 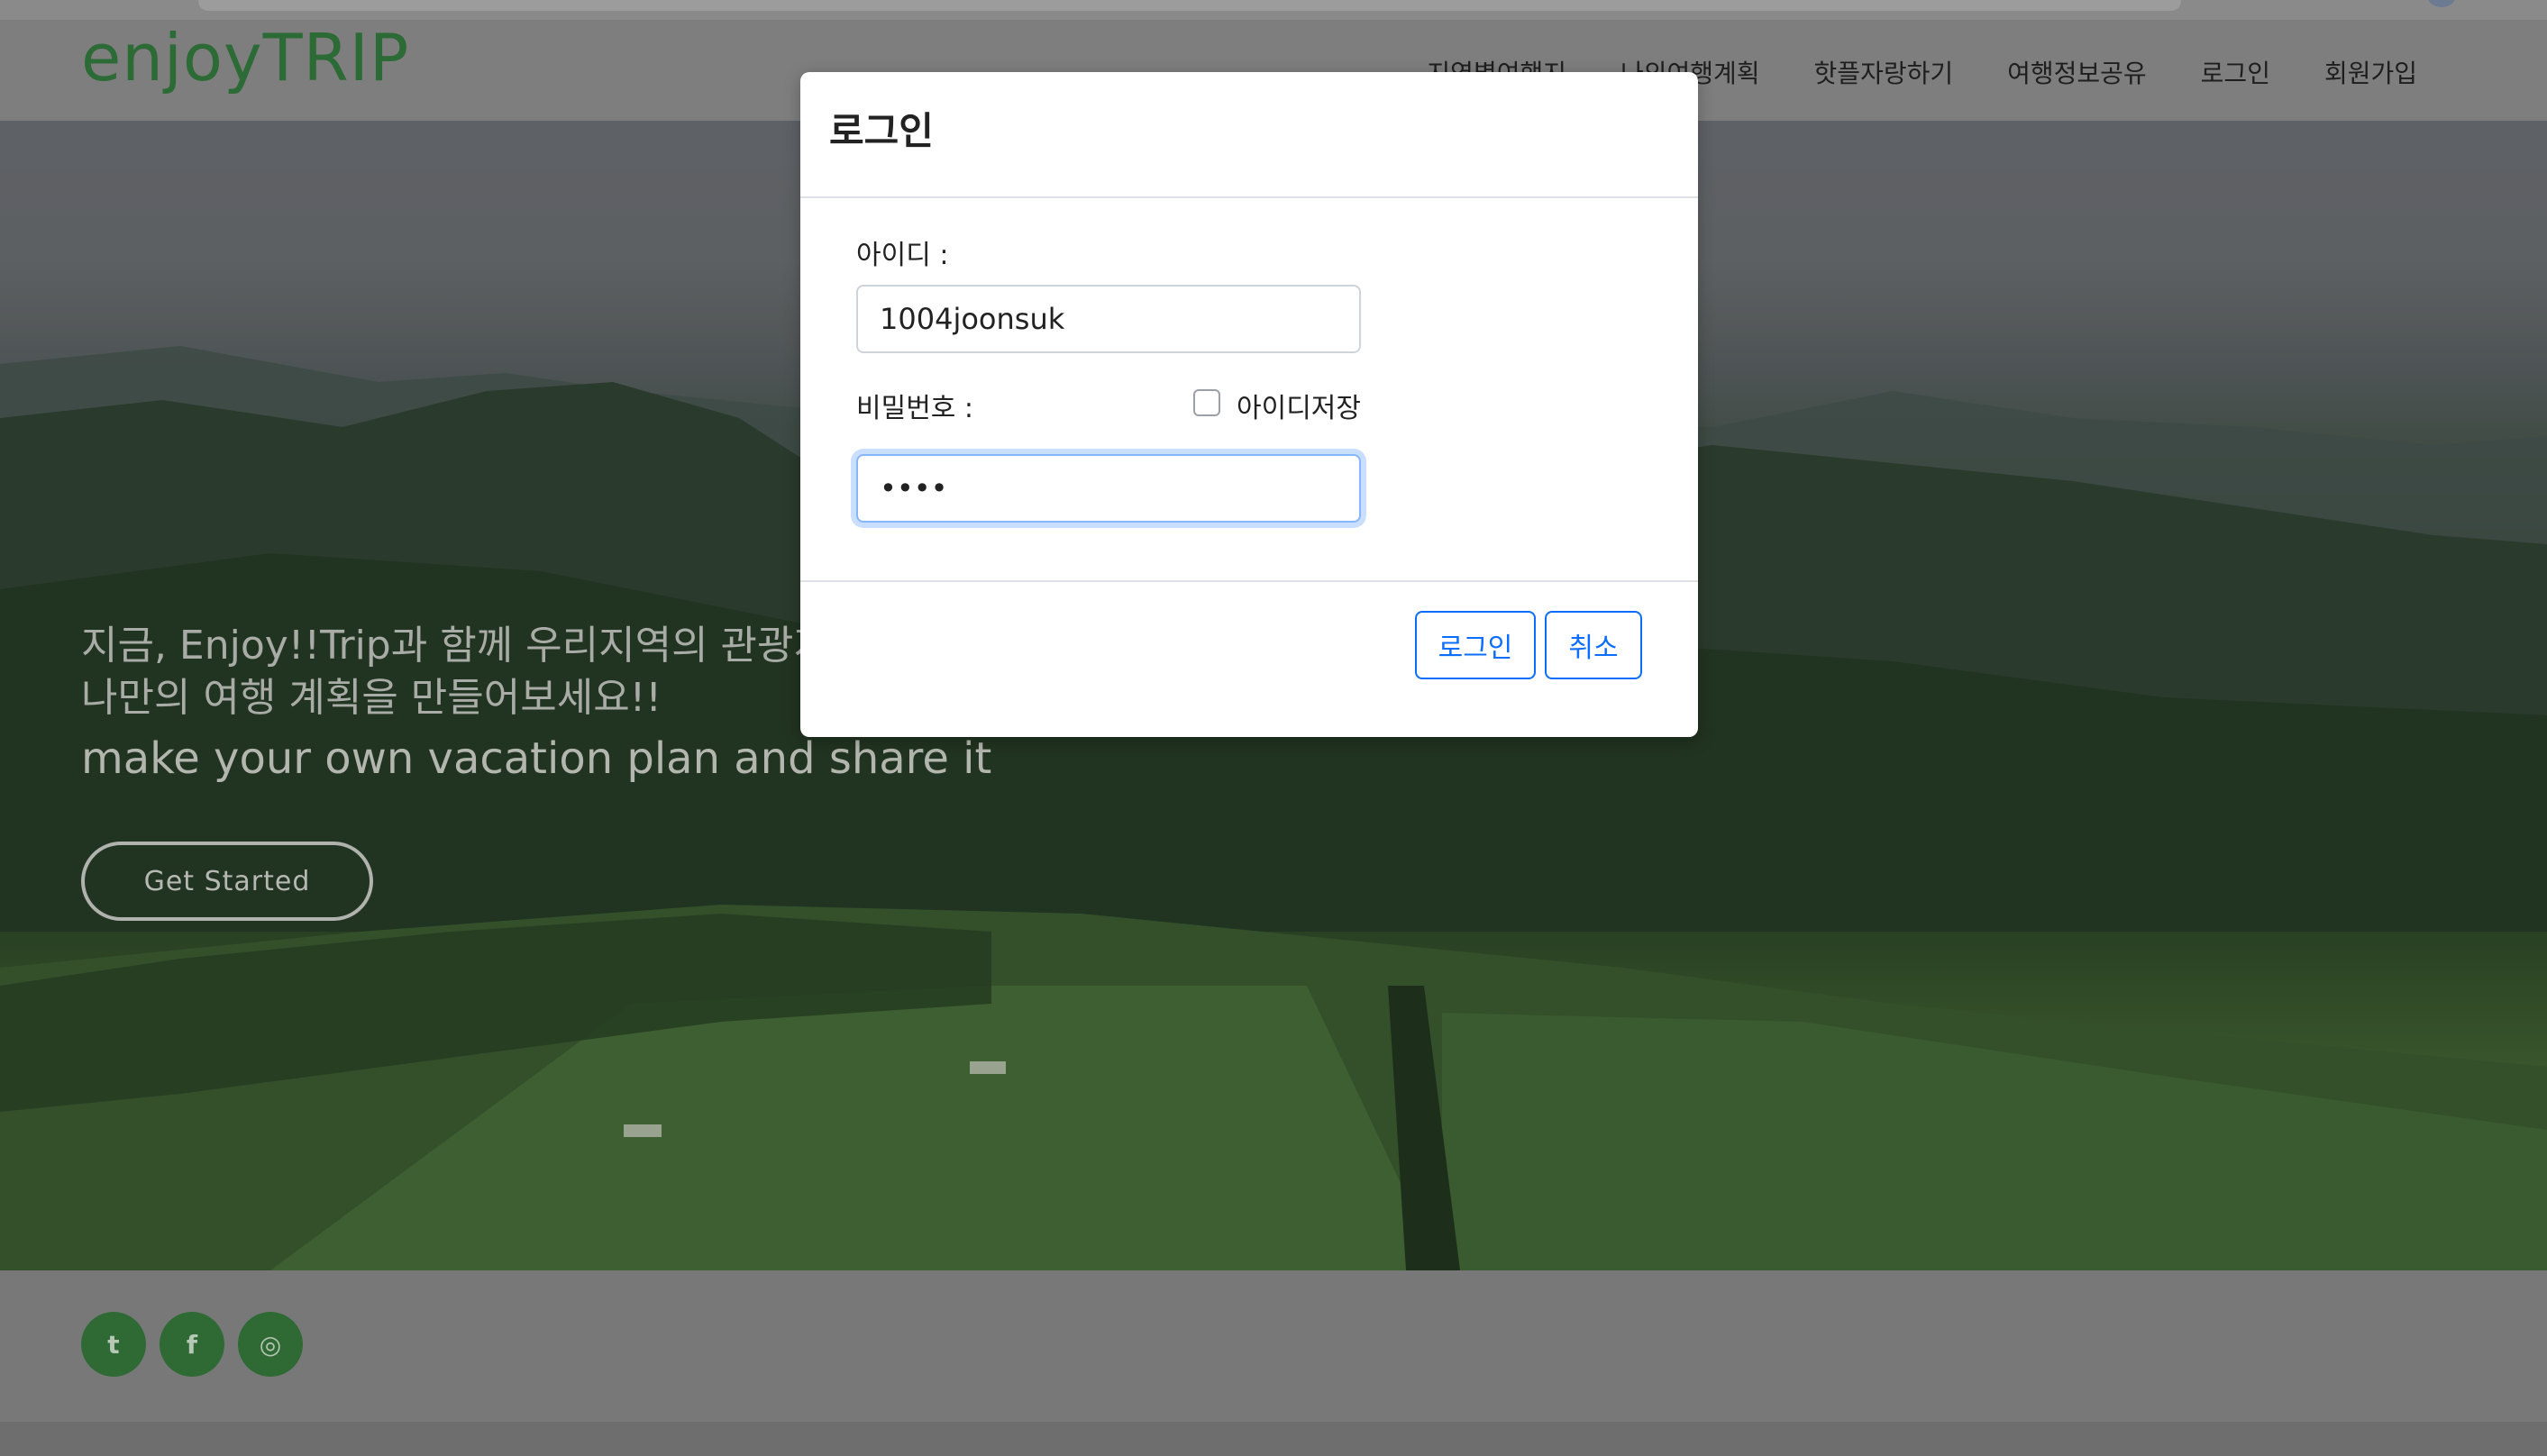 What do you see at coordinates (1206, 402) in the screenshot?
I see `remember-id-checkbox` at bounding box center [1206, 402].